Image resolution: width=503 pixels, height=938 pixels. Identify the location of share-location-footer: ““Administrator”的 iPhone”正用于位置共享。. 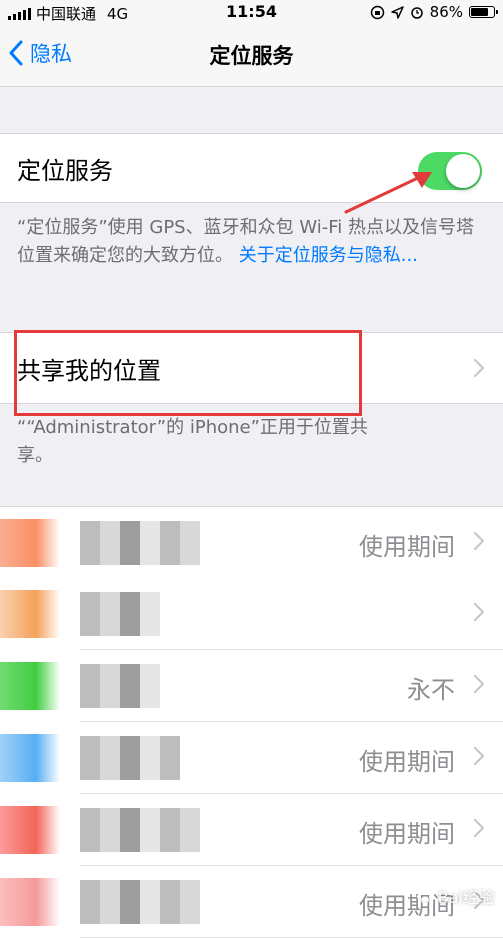
(192, 441).